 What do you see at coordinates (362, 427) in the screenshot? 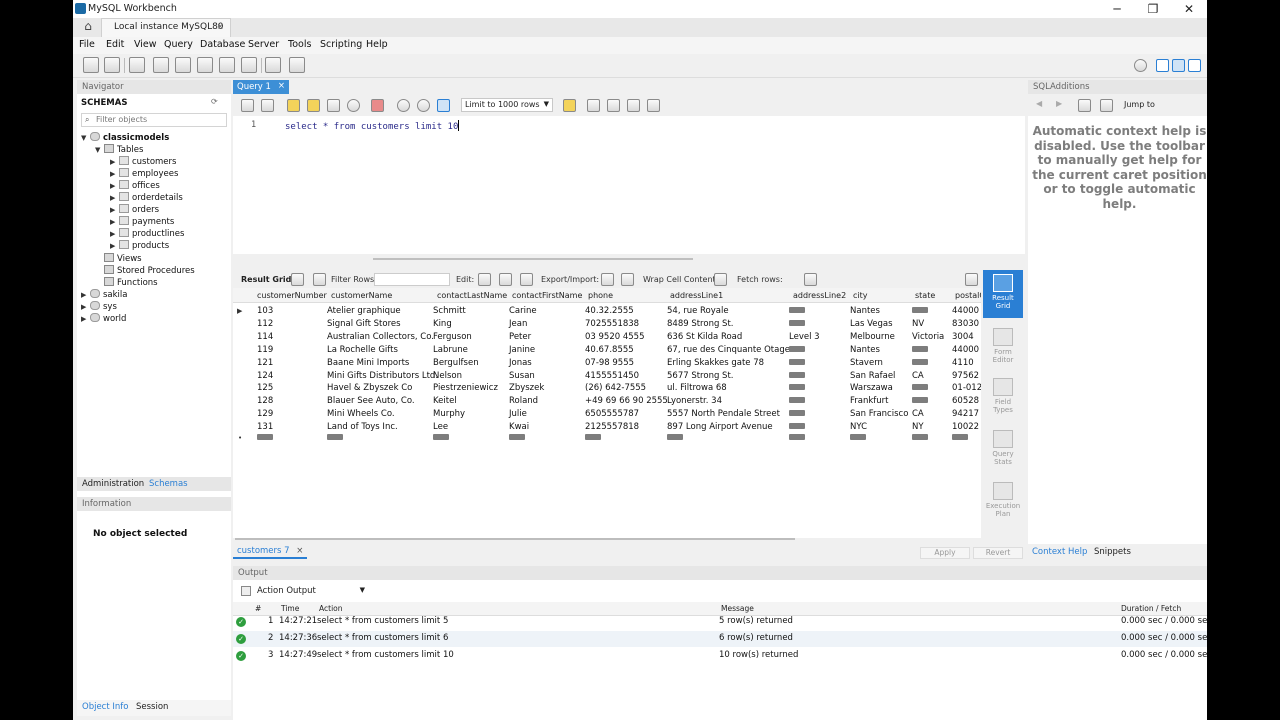
I see `grid-cell: Land of Toys Inc.` at bounding box center [362, 427].